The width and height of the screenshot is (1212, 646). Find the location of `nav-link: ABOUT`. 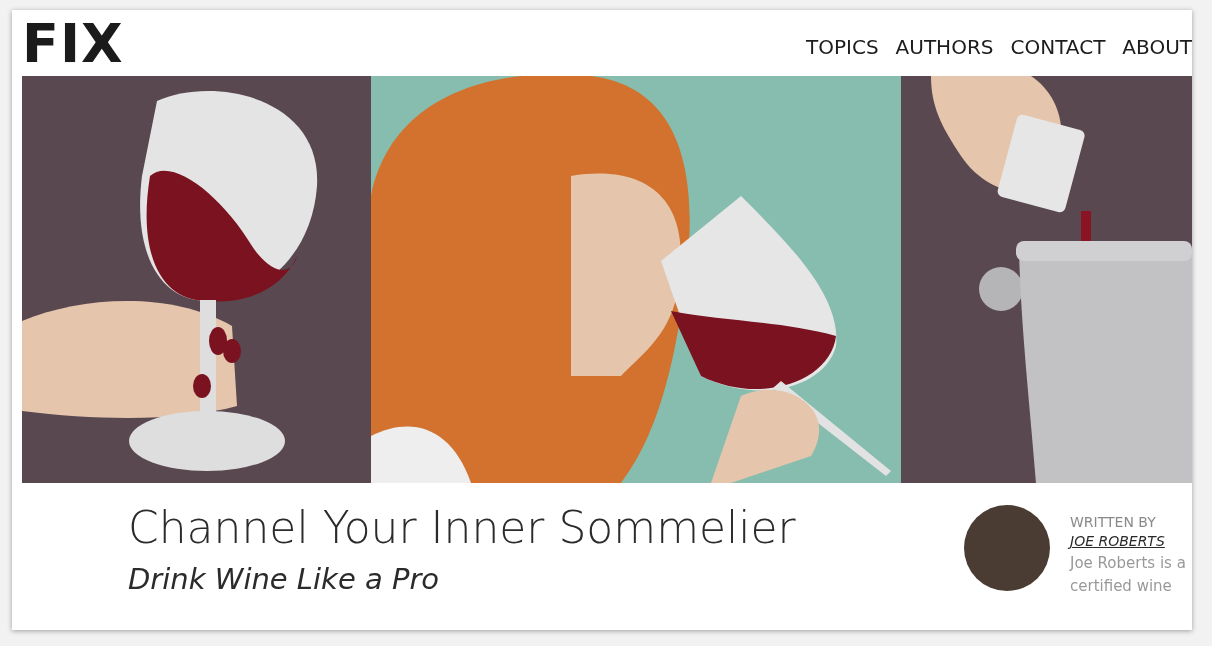

nav-link: ABOUT is located at coordinates (1157, 47).